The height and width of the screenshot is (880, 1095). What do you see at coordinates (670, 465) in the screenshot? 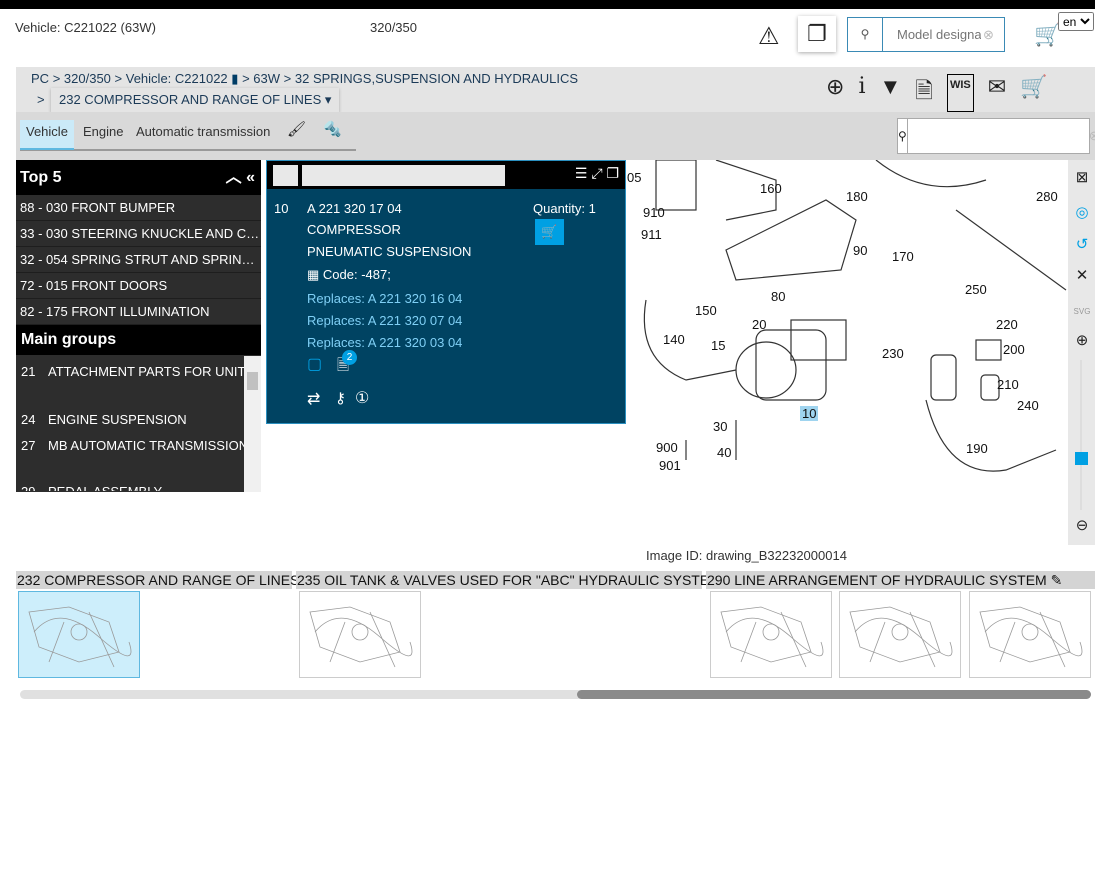
I see `callout-901: 901` at bounding box center [670, 465].